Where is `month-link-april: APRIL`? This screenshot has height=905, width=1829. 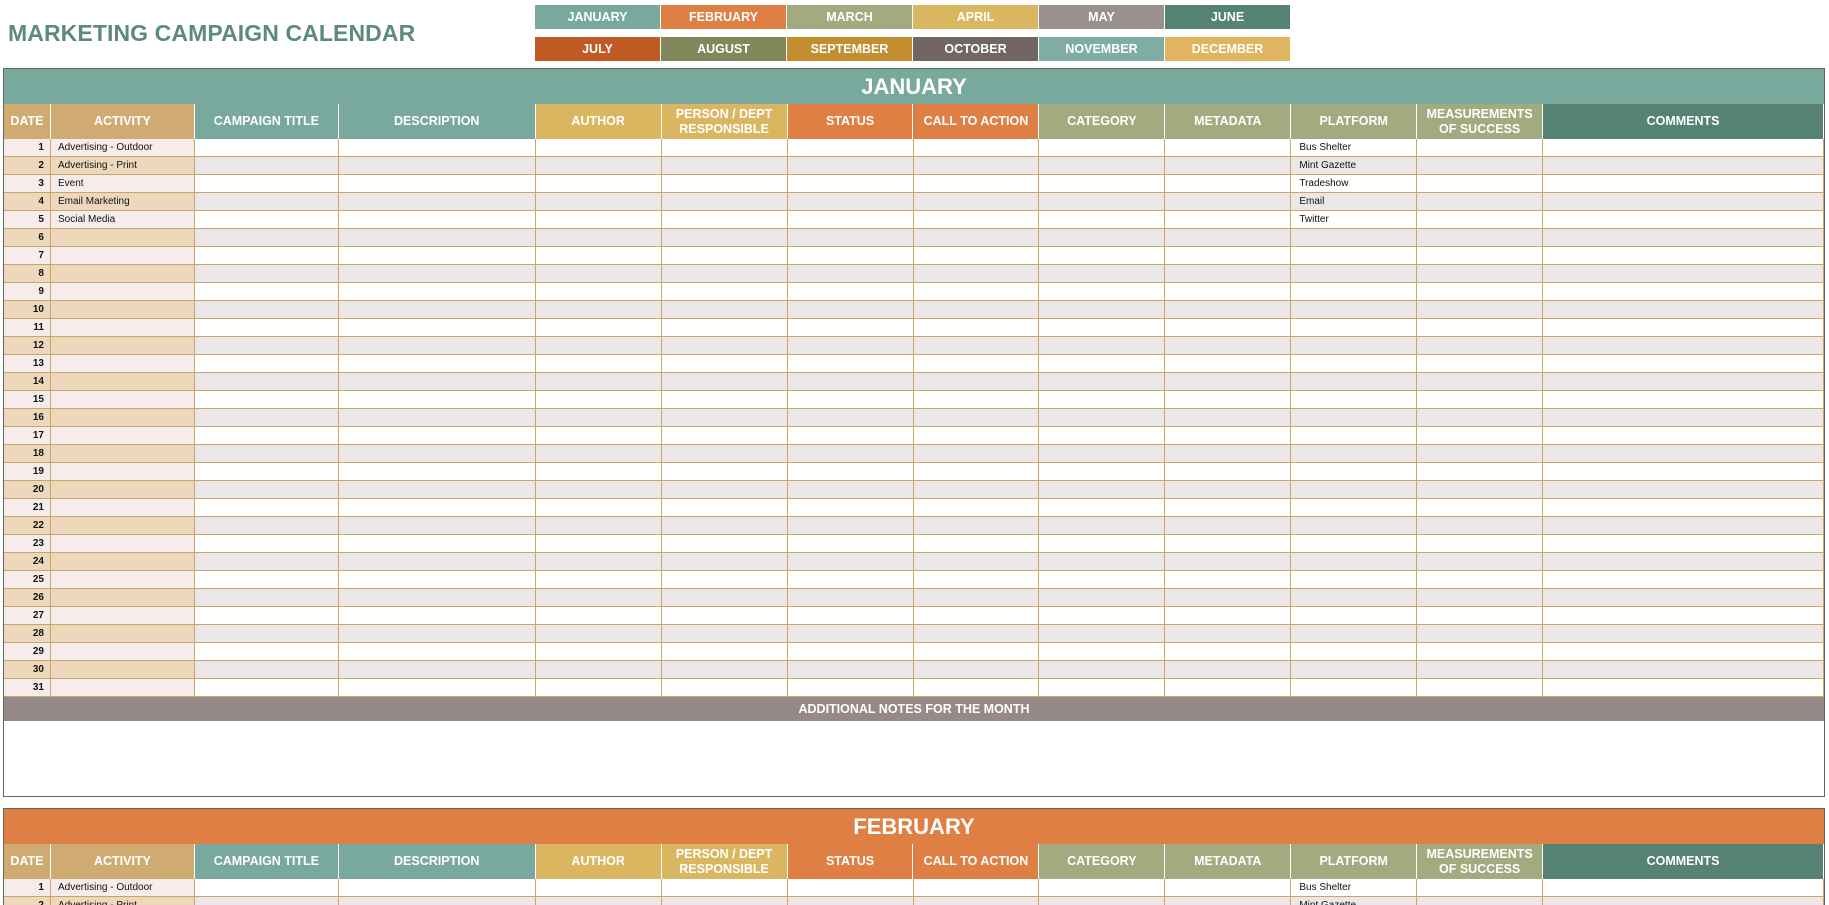
month-link-april: APRIL is located at coordinates (976, 17).